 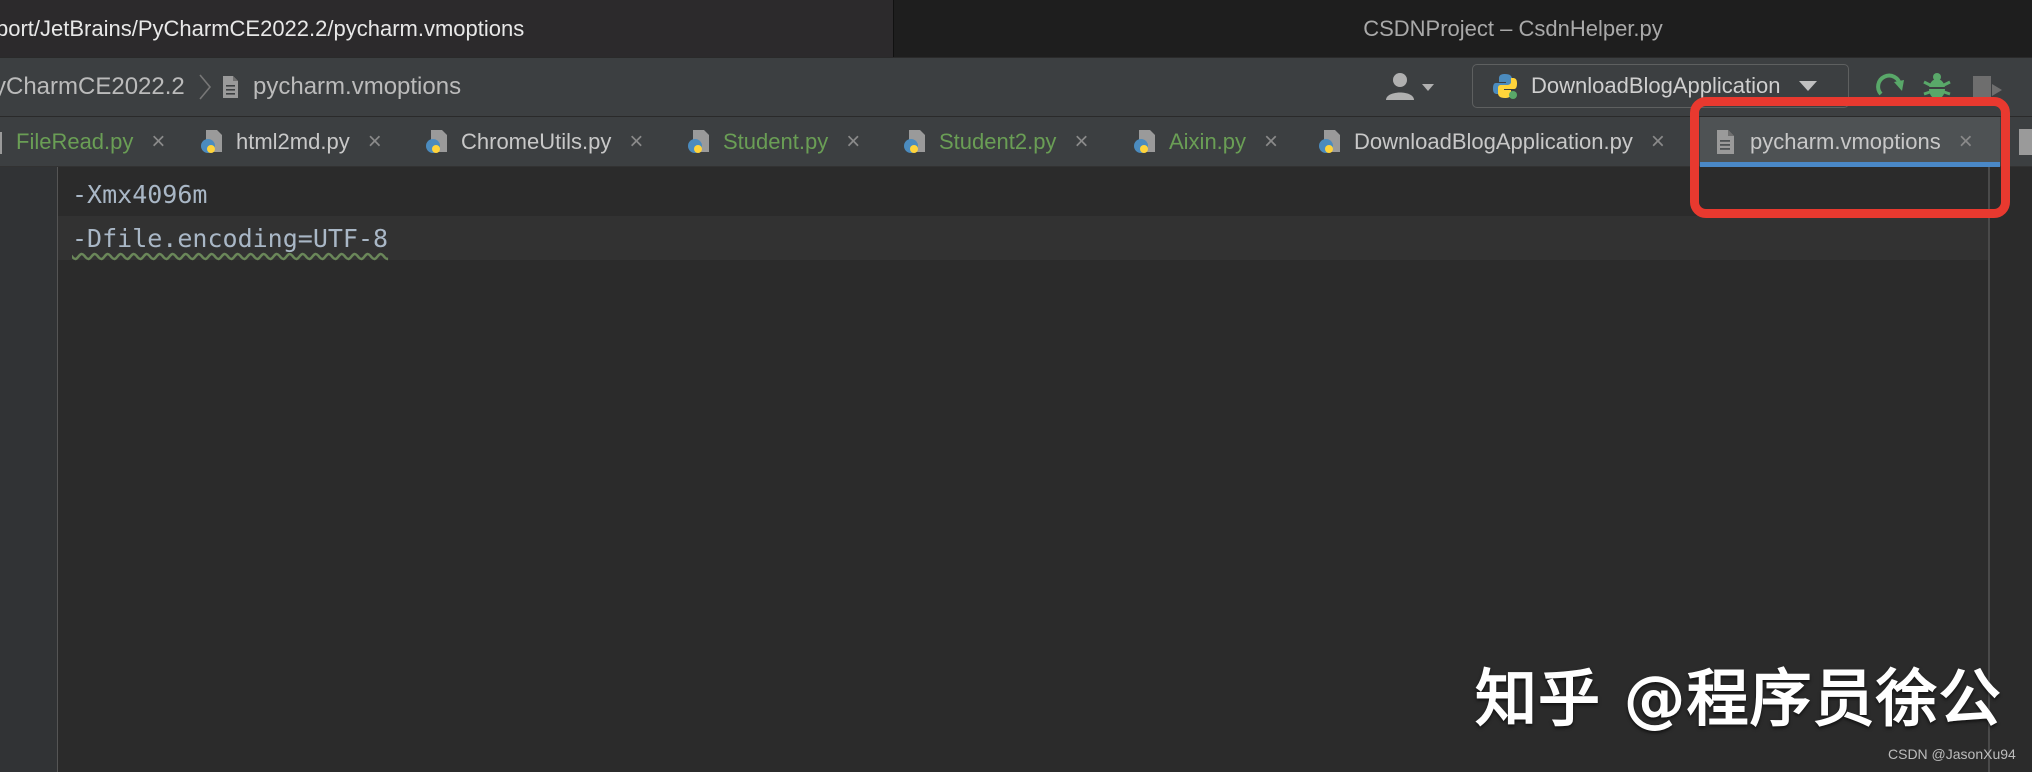 I want to click on breadcrumb-separator-icon, so click(x=205, y=87).